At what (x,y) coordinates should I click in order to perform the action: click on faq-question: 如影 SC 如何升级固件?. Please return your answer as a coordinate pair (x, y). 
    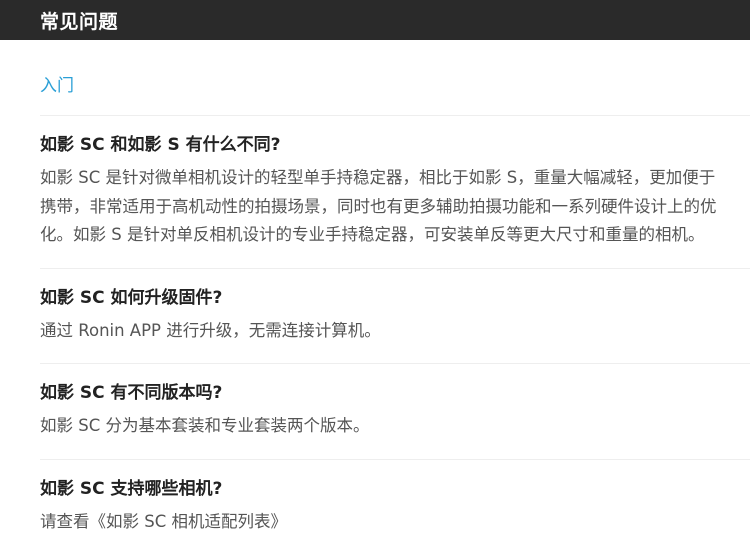
    Looking at the image, I should click on (131, 297).